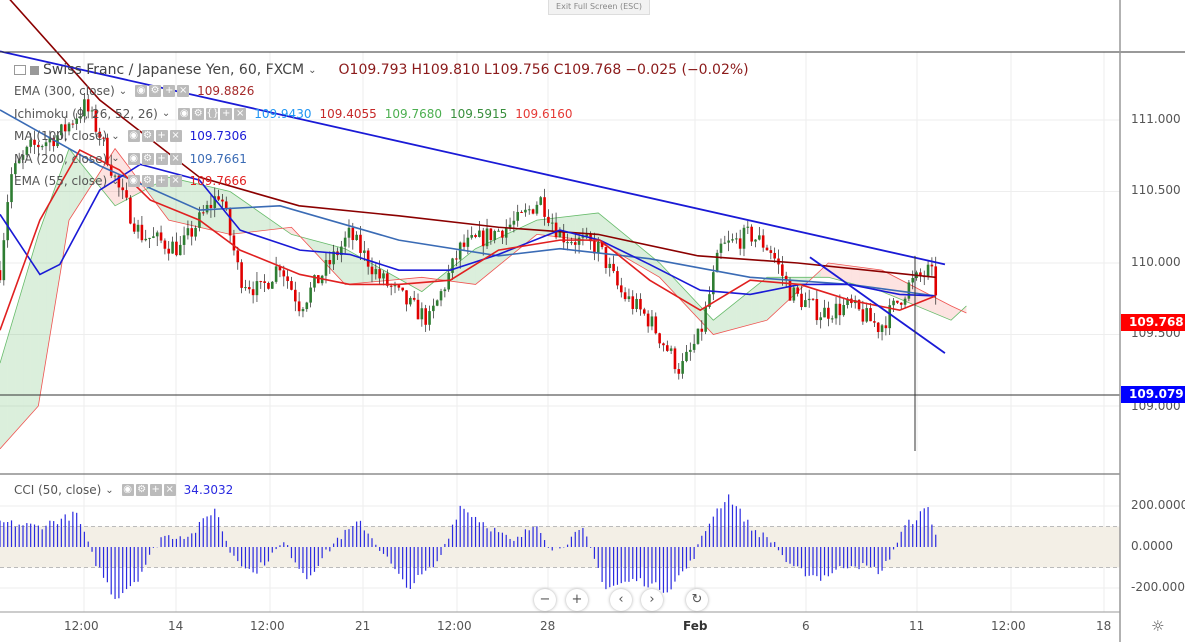 This screenshot has height=642, width=1185. What do you see at coordinates (1158, 587) in the screenshot?
I see `cci-axis-label: -200.0000` at bounding box center [1158, 587].